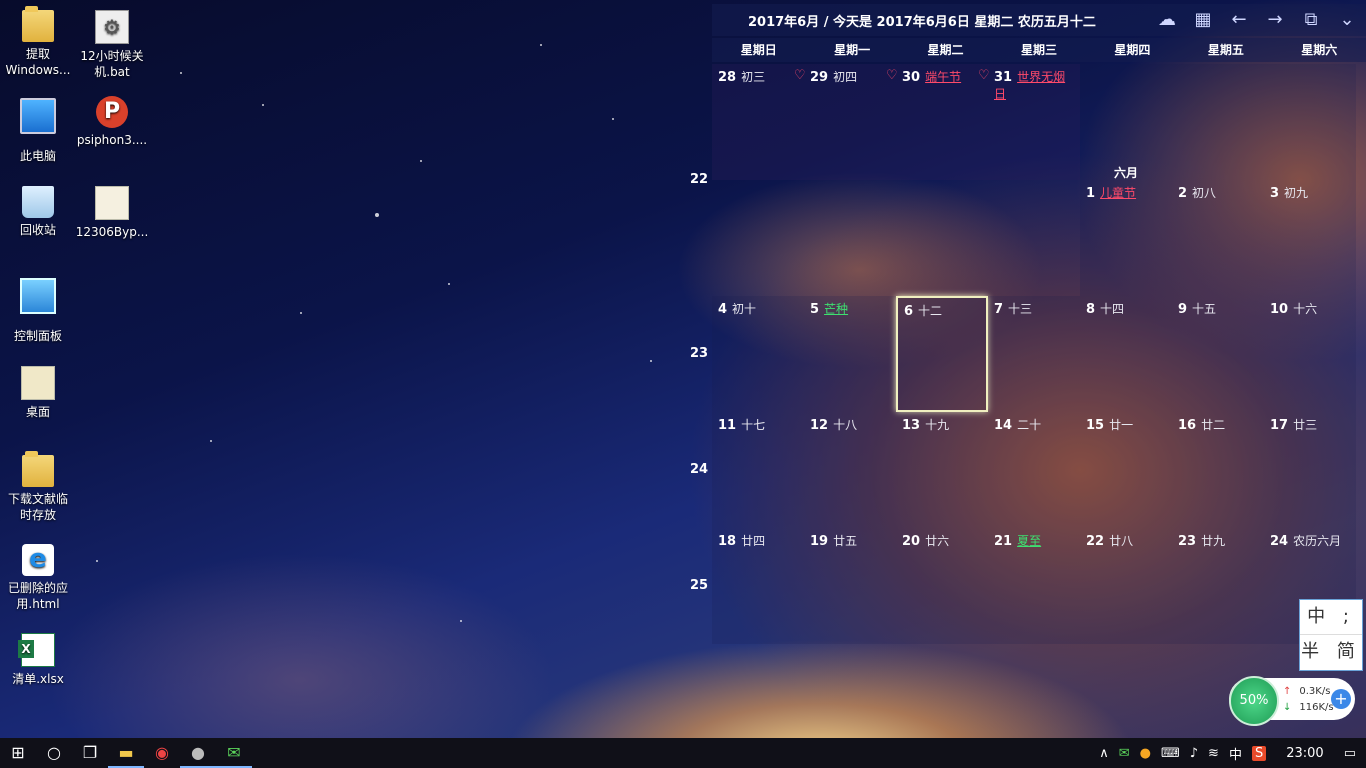 Image resolution: width=1366 pixels, height=768 pixels. What do you see at coordinates (922, 22) in the screenshot?
I see `calendar-title: 2017年6月 / 今天是 2017年6月6日 星期二 农历五月十二` at bounding box center [922, 22].